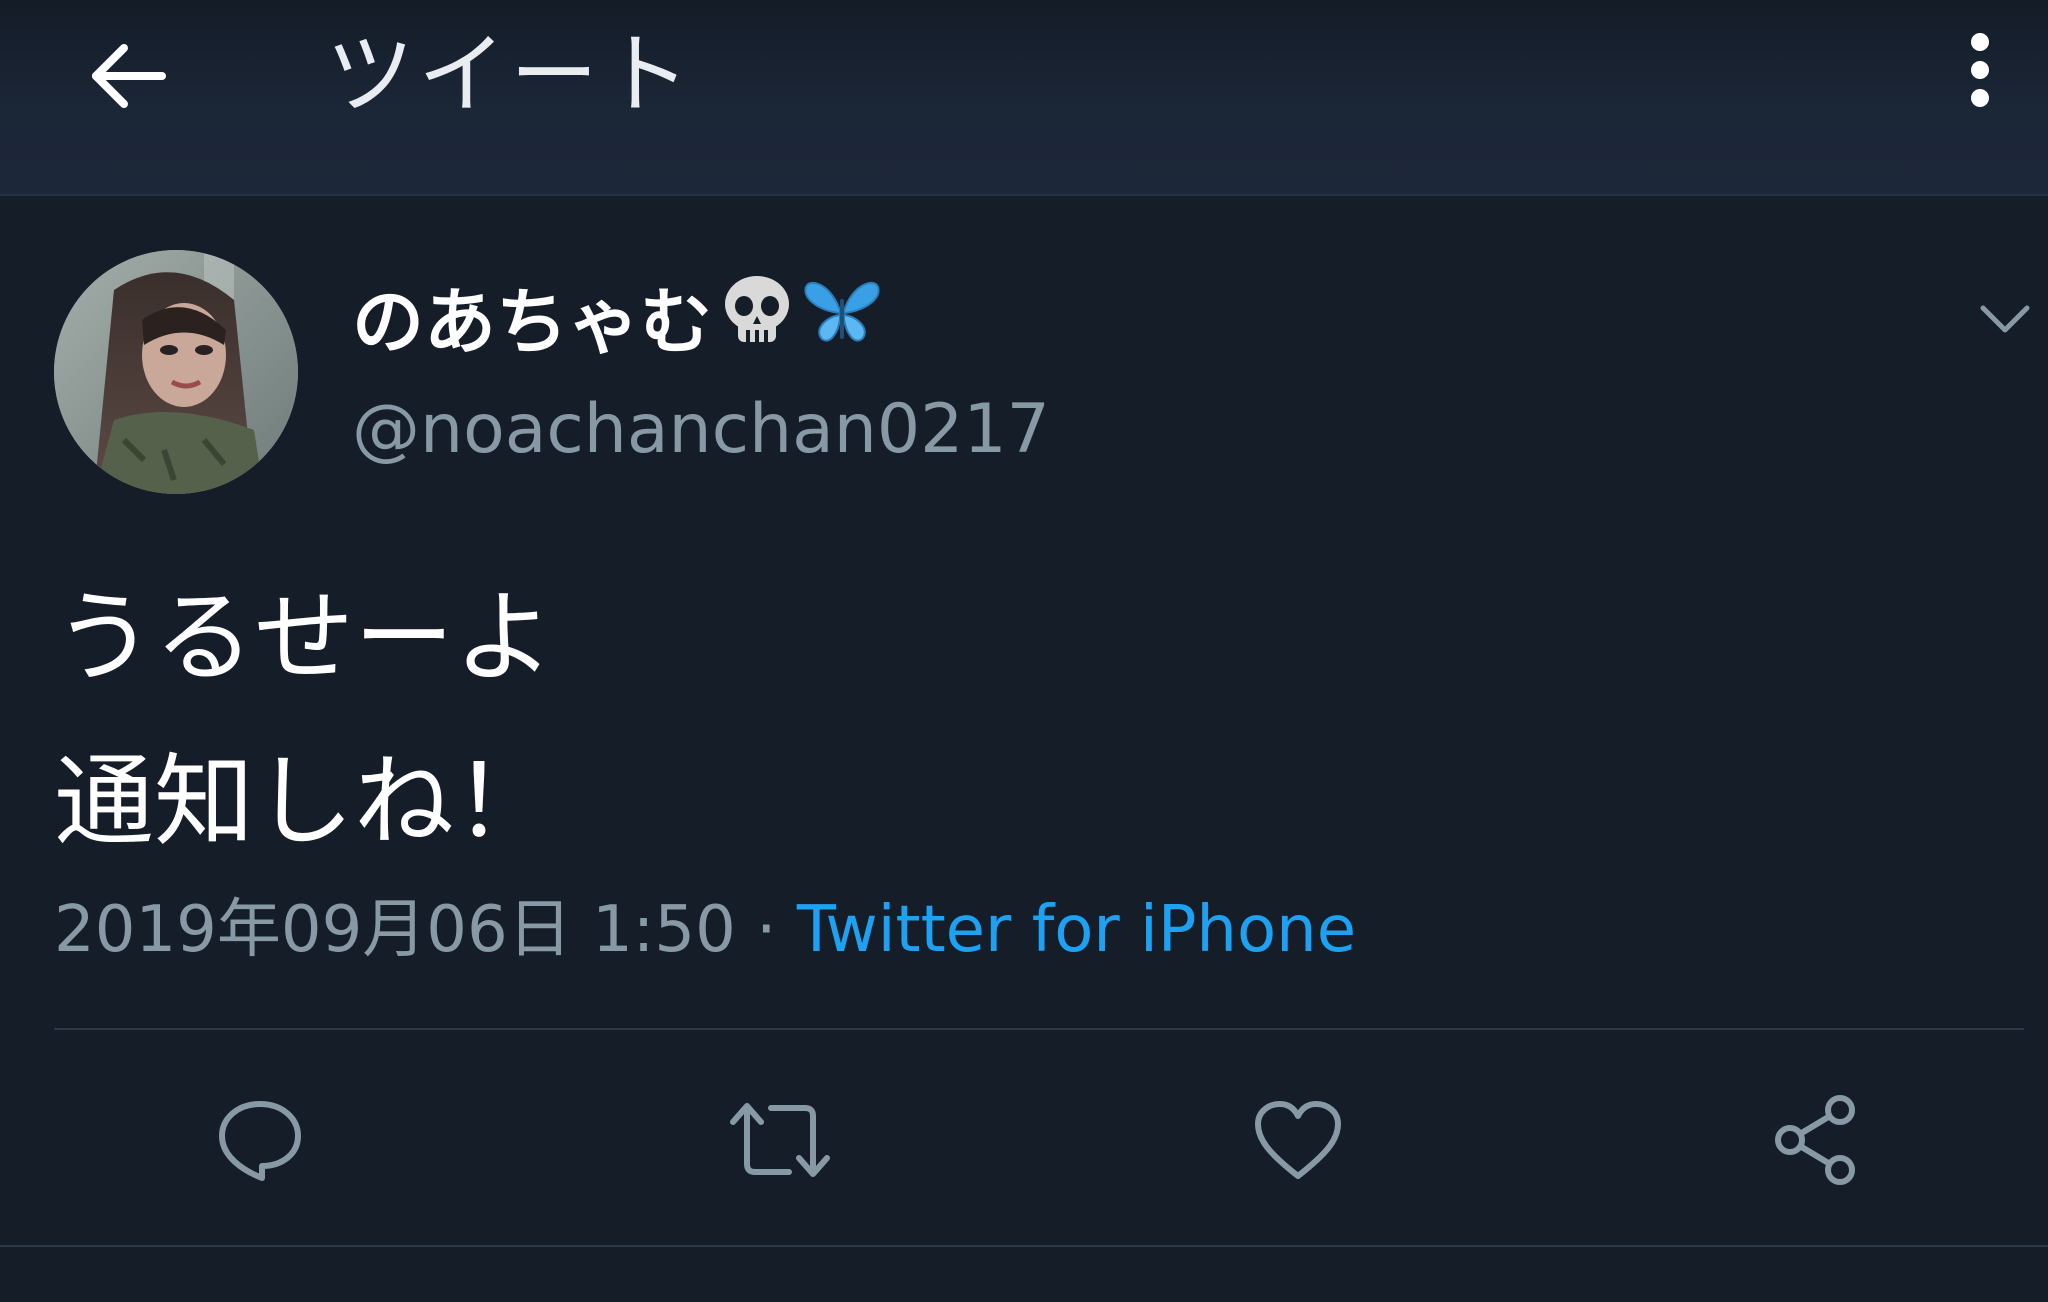 This screenshot has height=1302, width=2048. I want to click on tweet-timestamp: 2019年09月06日 1:50, so click(395, 930).